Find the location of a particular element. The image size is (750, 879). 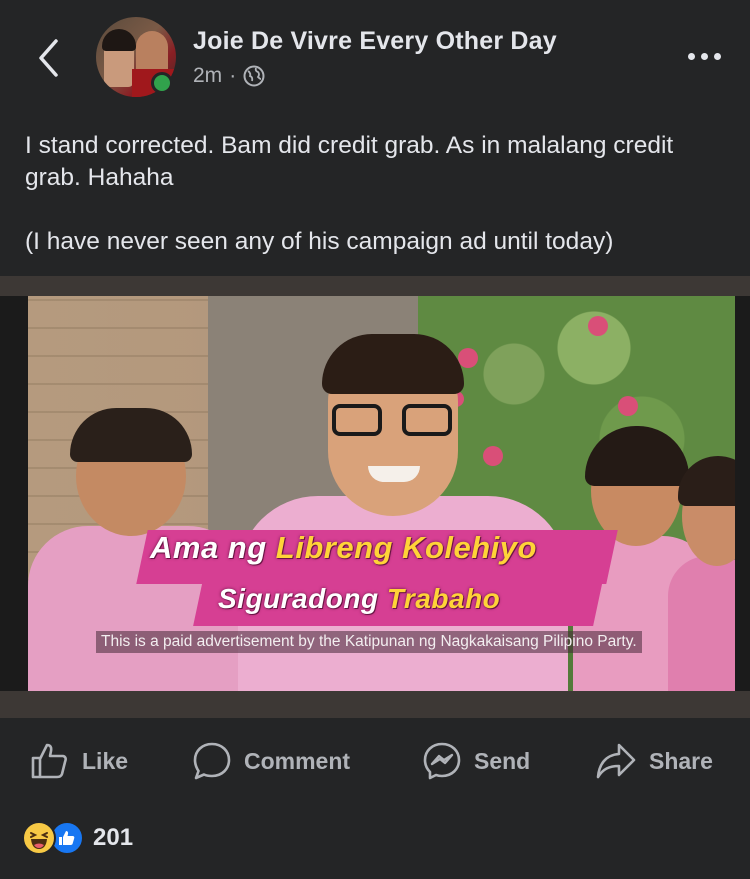

online-status-dot is located at coordinates (162, 83).